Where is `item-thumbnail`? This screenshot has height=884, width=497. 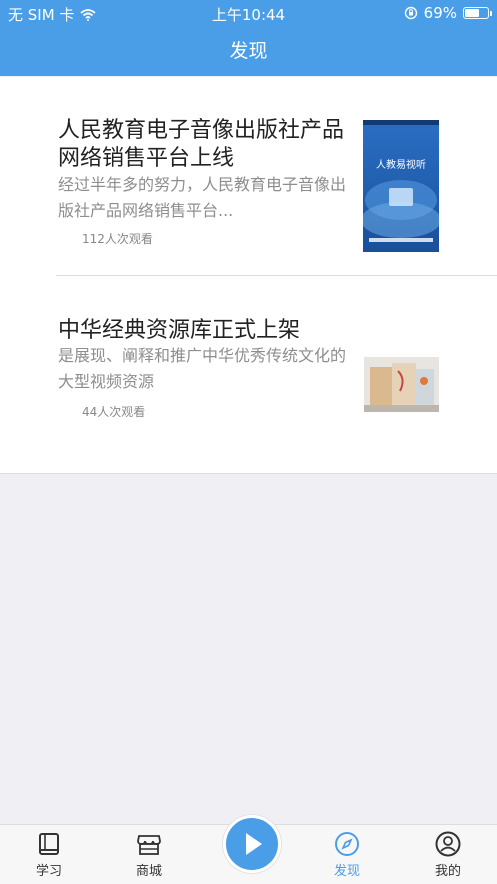 item-thumbnail is located at coordinates (401, 384).